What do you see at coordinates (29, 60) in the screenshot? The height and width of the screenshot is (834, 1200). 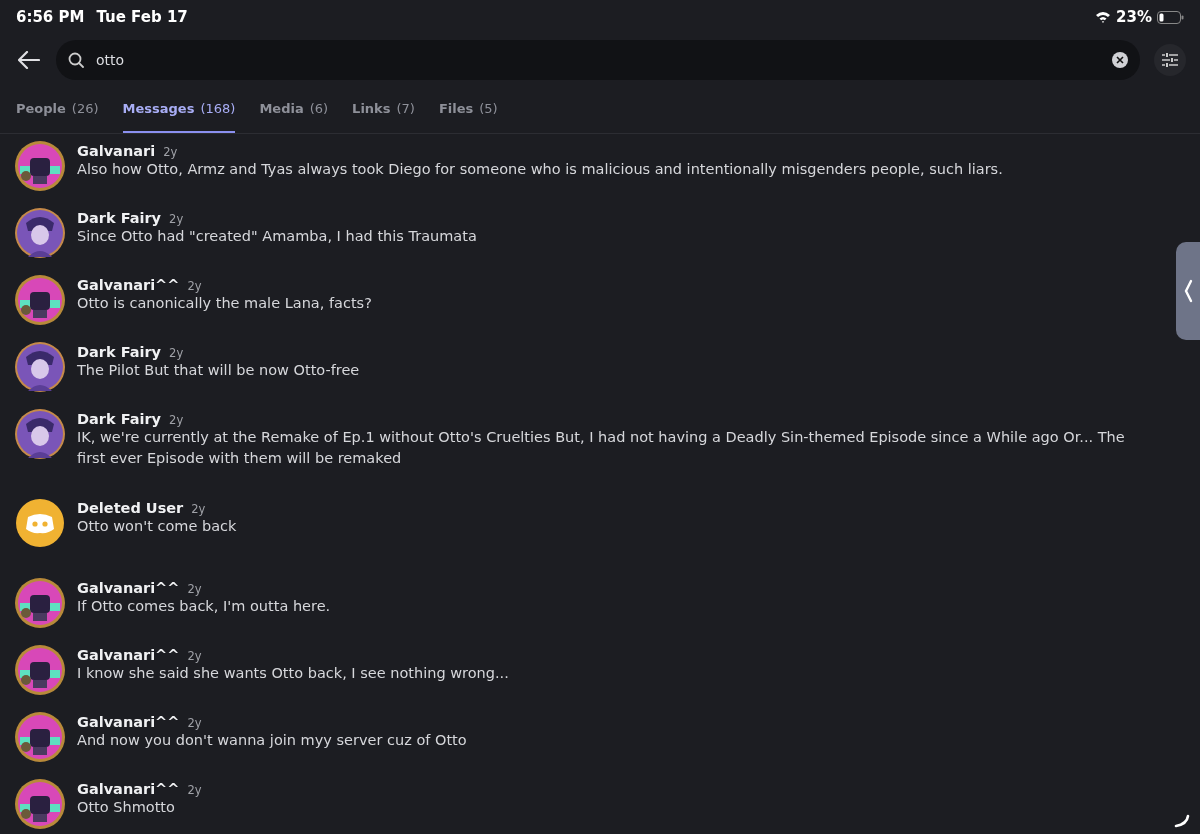 I see `arrow-left-icon` at bounding box center [29, 60].